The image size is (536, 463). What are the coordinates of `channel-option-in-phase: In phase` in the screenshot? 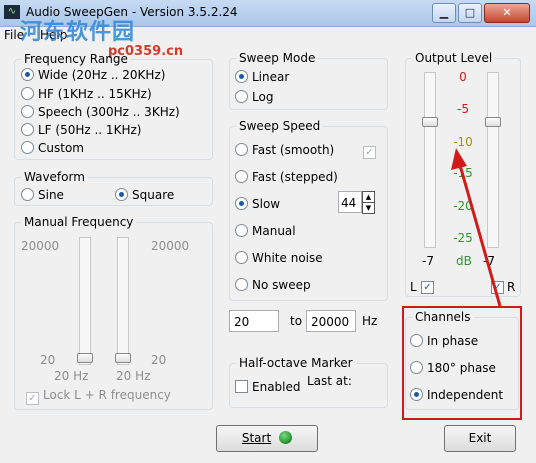 It's located at (444, 341).